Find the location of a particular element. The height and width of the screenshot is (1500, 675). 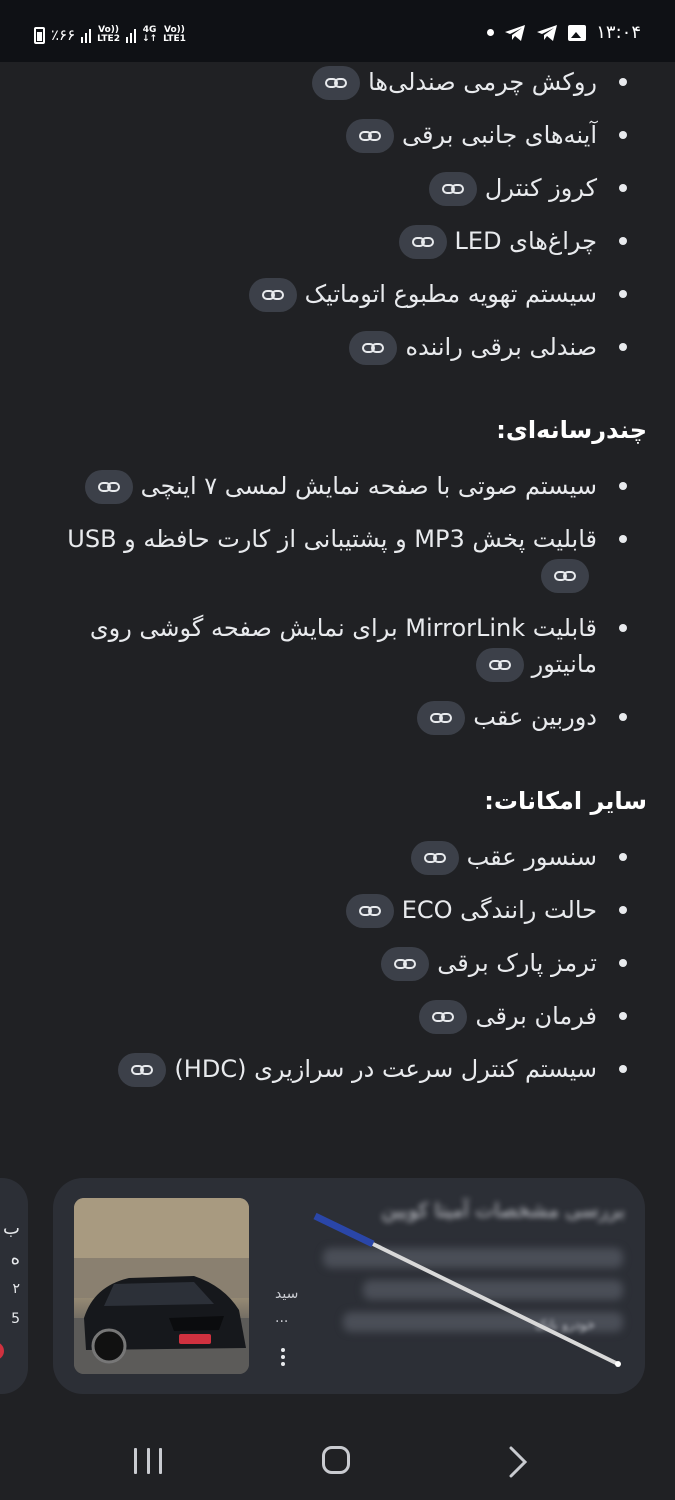

item-label: حالت رانندگی ECO is located at coordinates (499, 910).